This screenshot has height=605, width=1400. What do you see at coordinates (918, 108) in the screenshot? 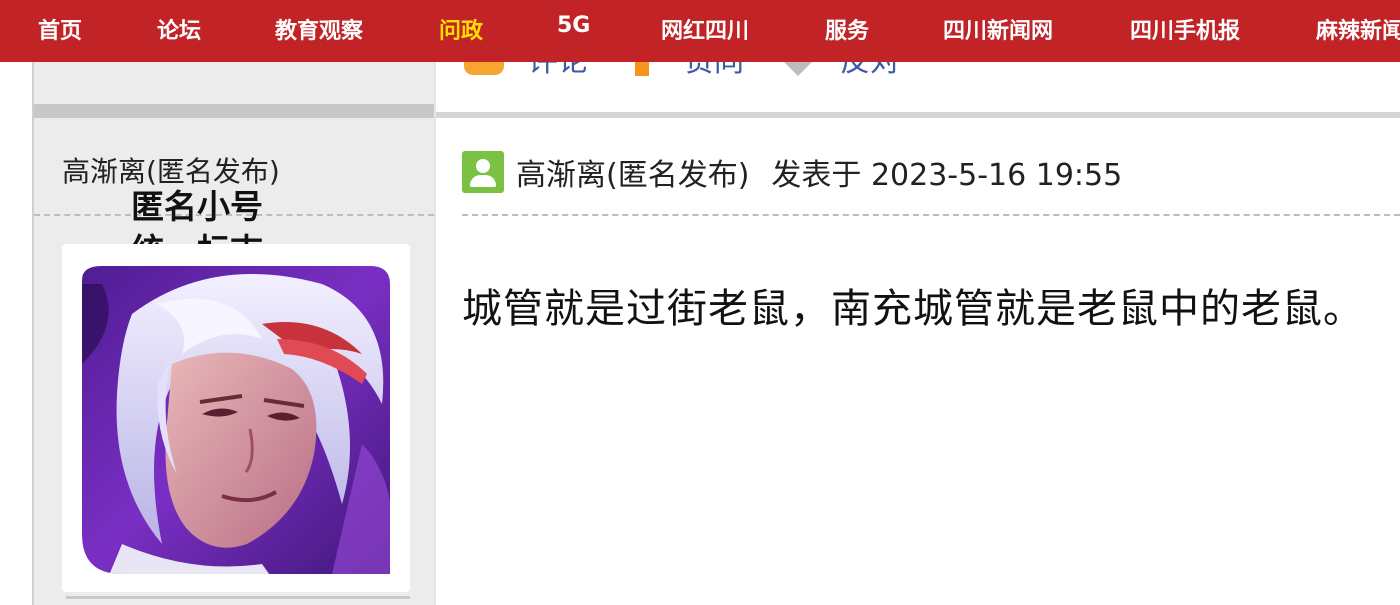
I see `post-separator-gap` at bounding box center [918, 108].